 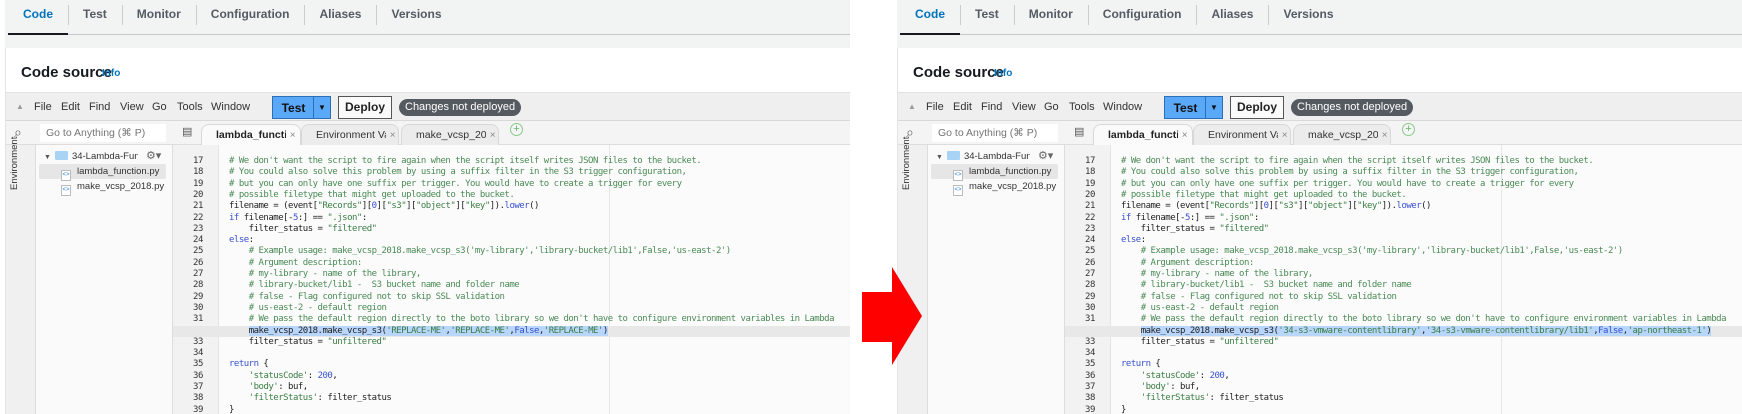 What do you see at coordinates (1408, 129) in the screenshot?
I see `plus-circle-icon: +` at bounding box center [1408, 129].